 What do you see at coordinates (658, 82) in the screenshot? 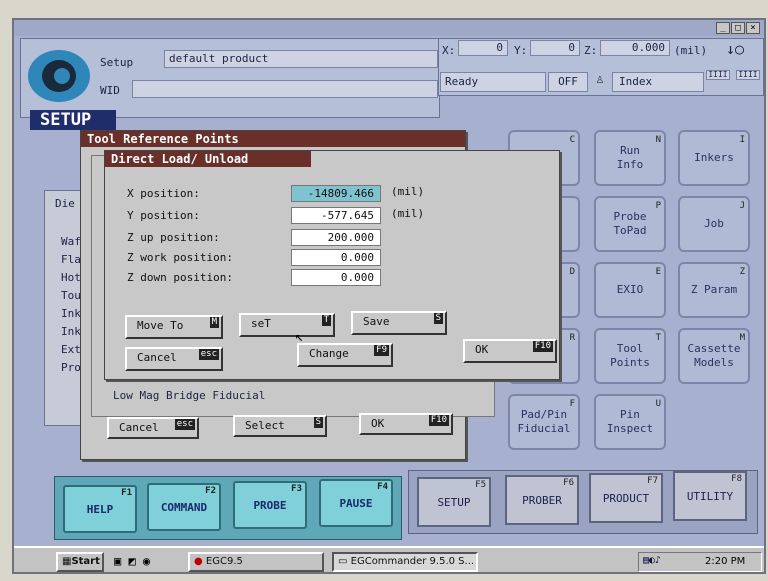
I see `index-field: Index` at bounding box center [658, 82].